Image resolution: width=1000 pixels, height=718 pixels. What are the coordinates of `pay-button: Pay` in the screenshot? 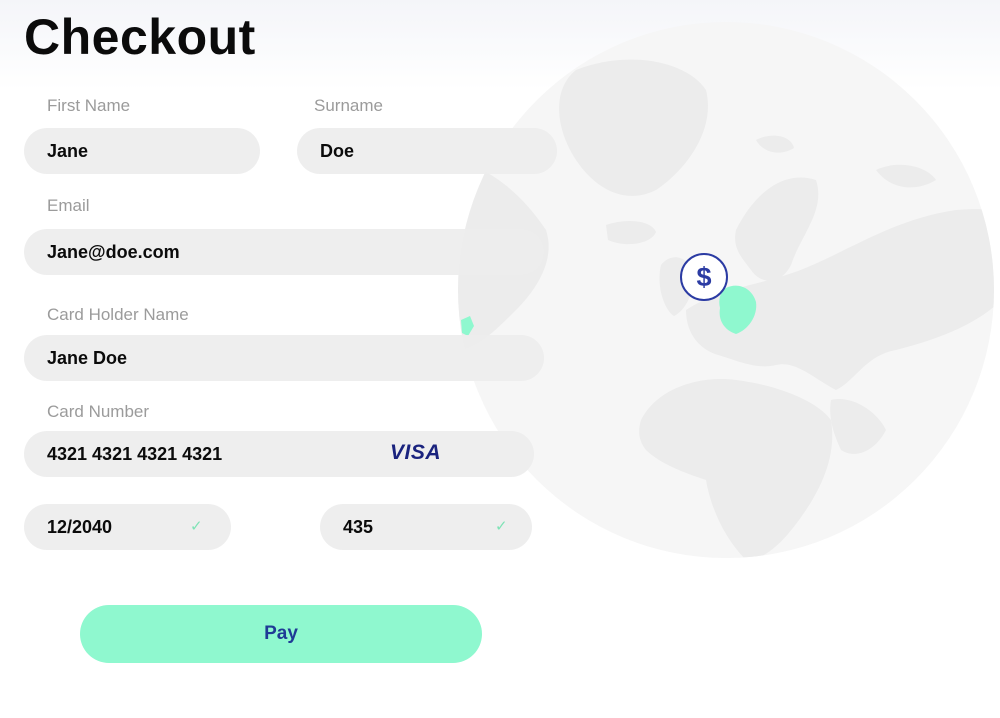 It's located at (281, 634).